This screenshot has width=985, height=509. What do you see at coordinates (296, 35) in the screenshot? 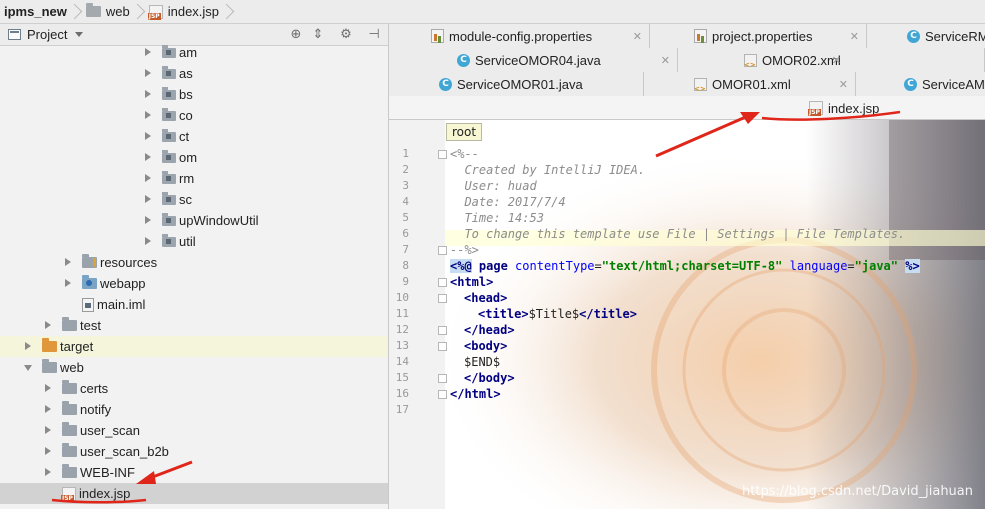
I see `crosshair-icon: ⊕` at bounding box center [296, 35].